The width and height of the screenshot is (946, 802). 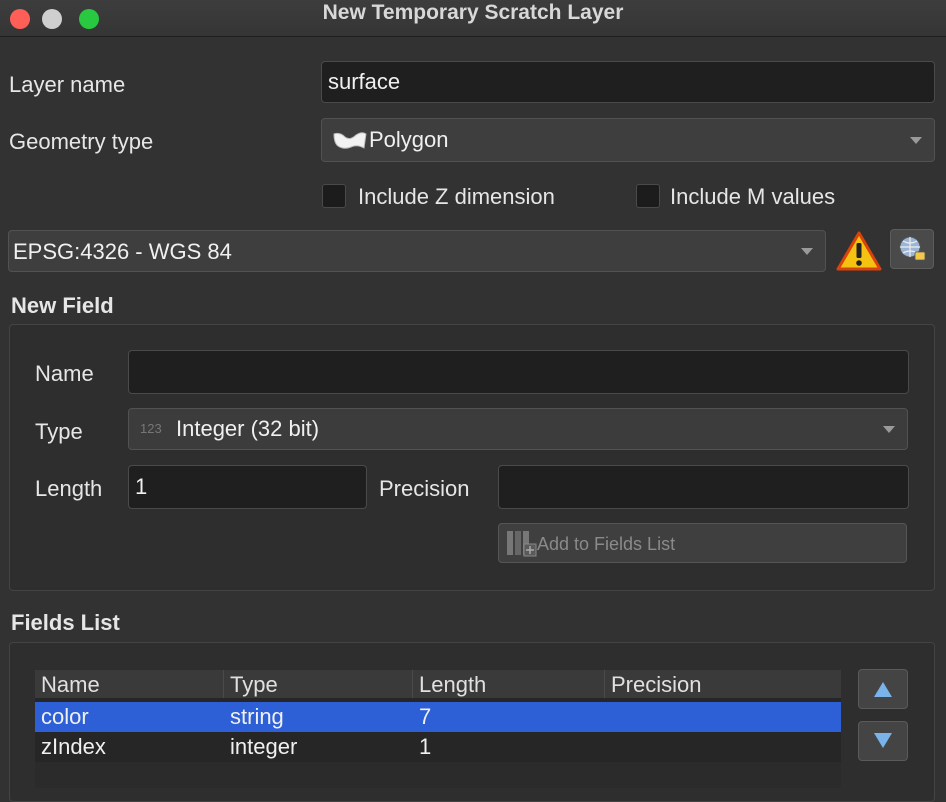 I want to click on column-header-length: Length, so click(x=509, y=684).